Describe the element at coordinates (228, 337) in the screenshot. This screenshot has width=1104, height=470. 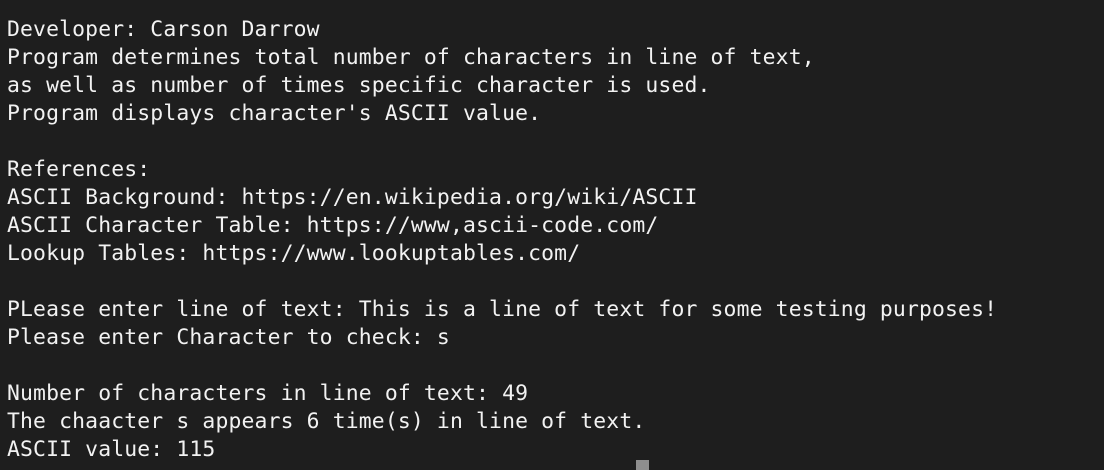
I see `input-line-character-prompt: Please enter Character to check: s` at that location.